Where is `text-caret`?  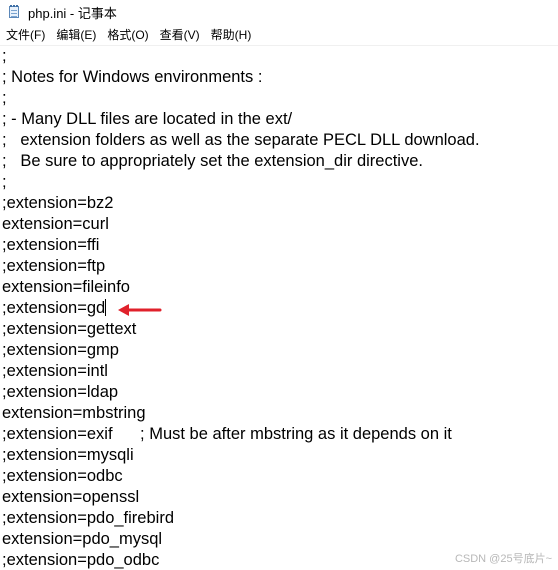 text-caret is located at coordinates (106, 307).